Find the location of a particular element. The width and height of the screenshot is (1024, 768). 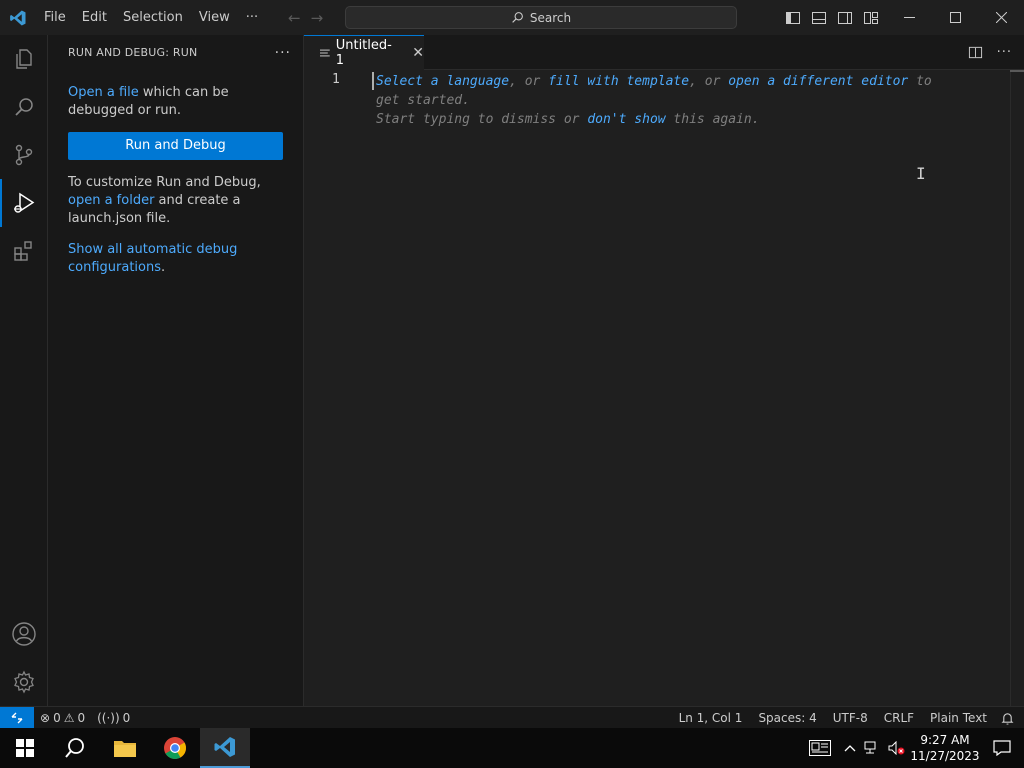

taskbar-clock: 9:27 AM 11/27/2023 is located at coordinates (945, 748).